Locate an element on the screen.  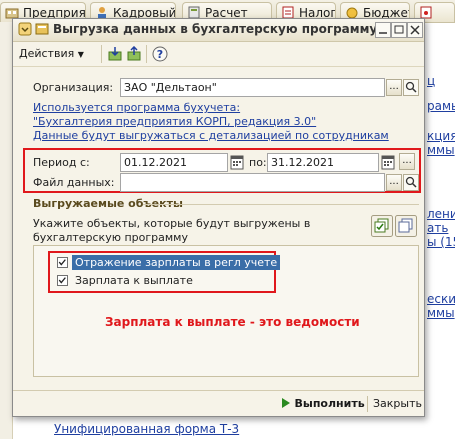
background-link: ы (15 is located at coordinates (441, 242).